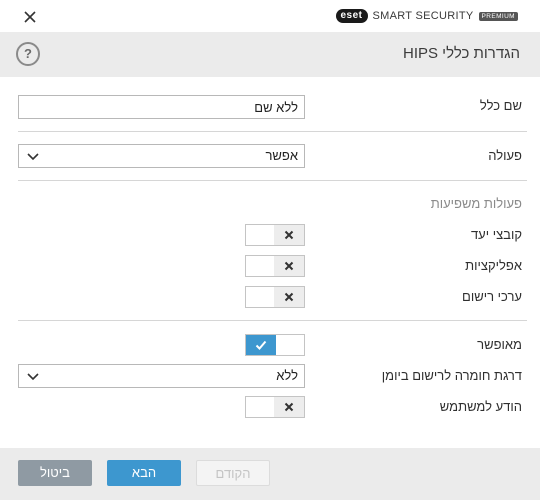 The image size is (540, 500). Describe the element at coordinates (461, 53) in the screenshot. I see `page-title: הגדרות כללי HIPS` at that location.